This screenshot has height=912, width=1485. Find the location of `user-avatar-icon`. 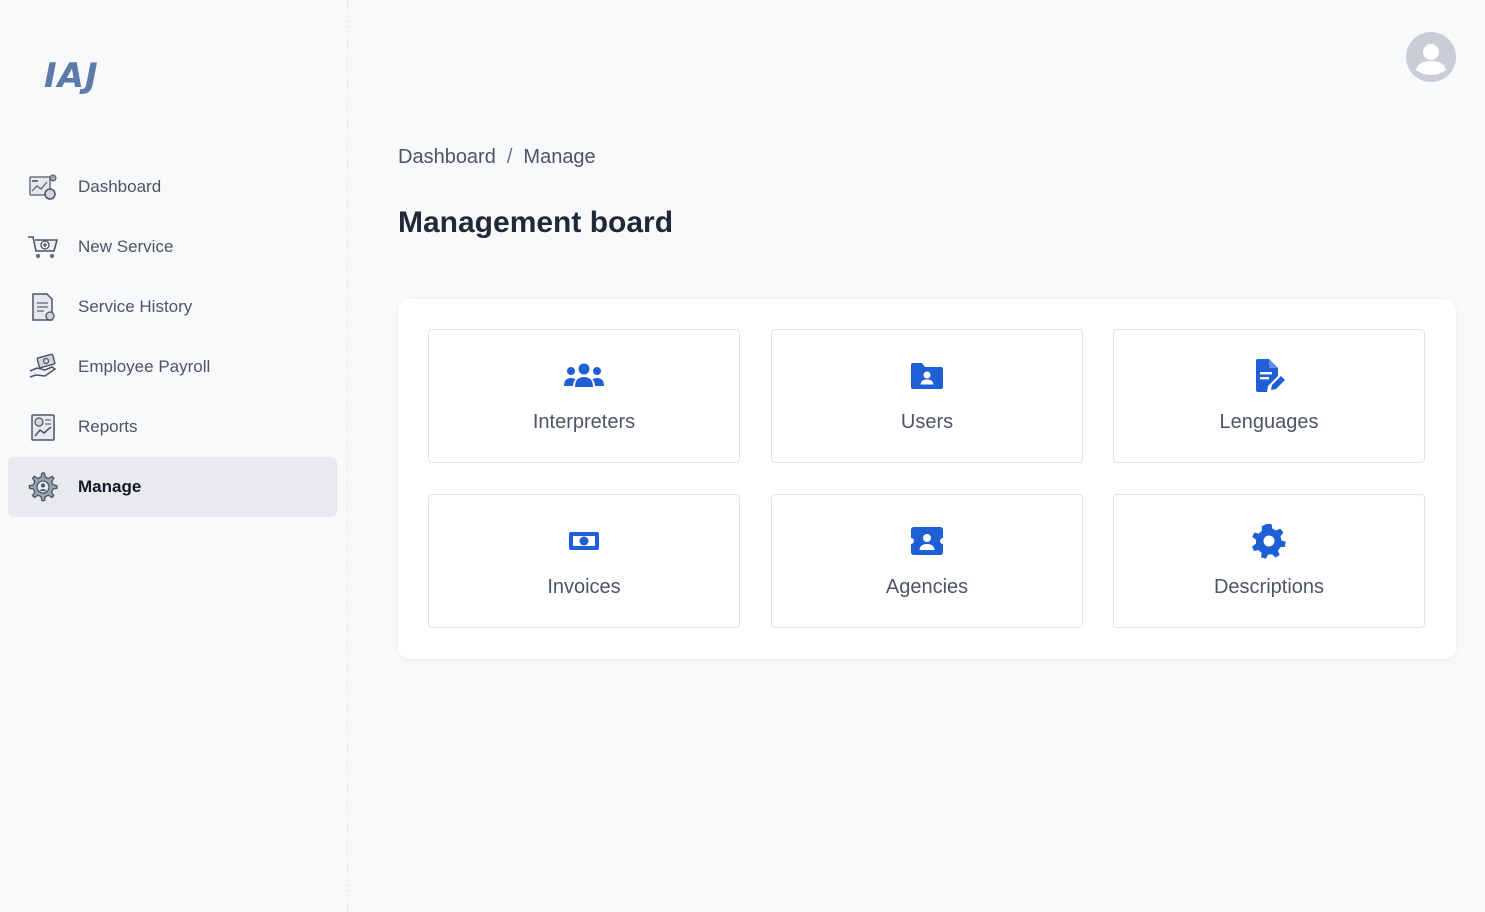

user-avatar-icon is located at coordinates (1431, 59).